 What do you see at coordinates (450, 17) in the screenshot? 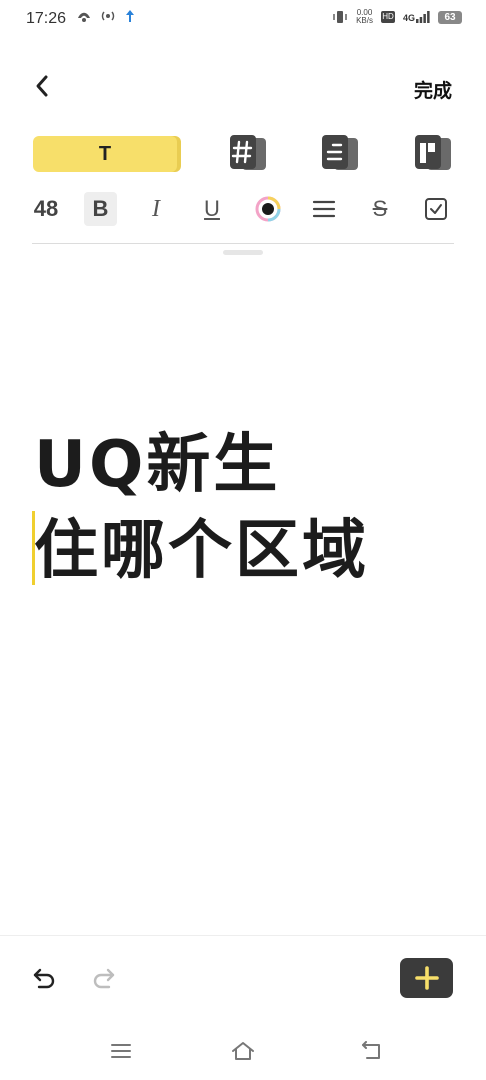
I see `battery-indicator: 63` at bounding box center [450, 17].